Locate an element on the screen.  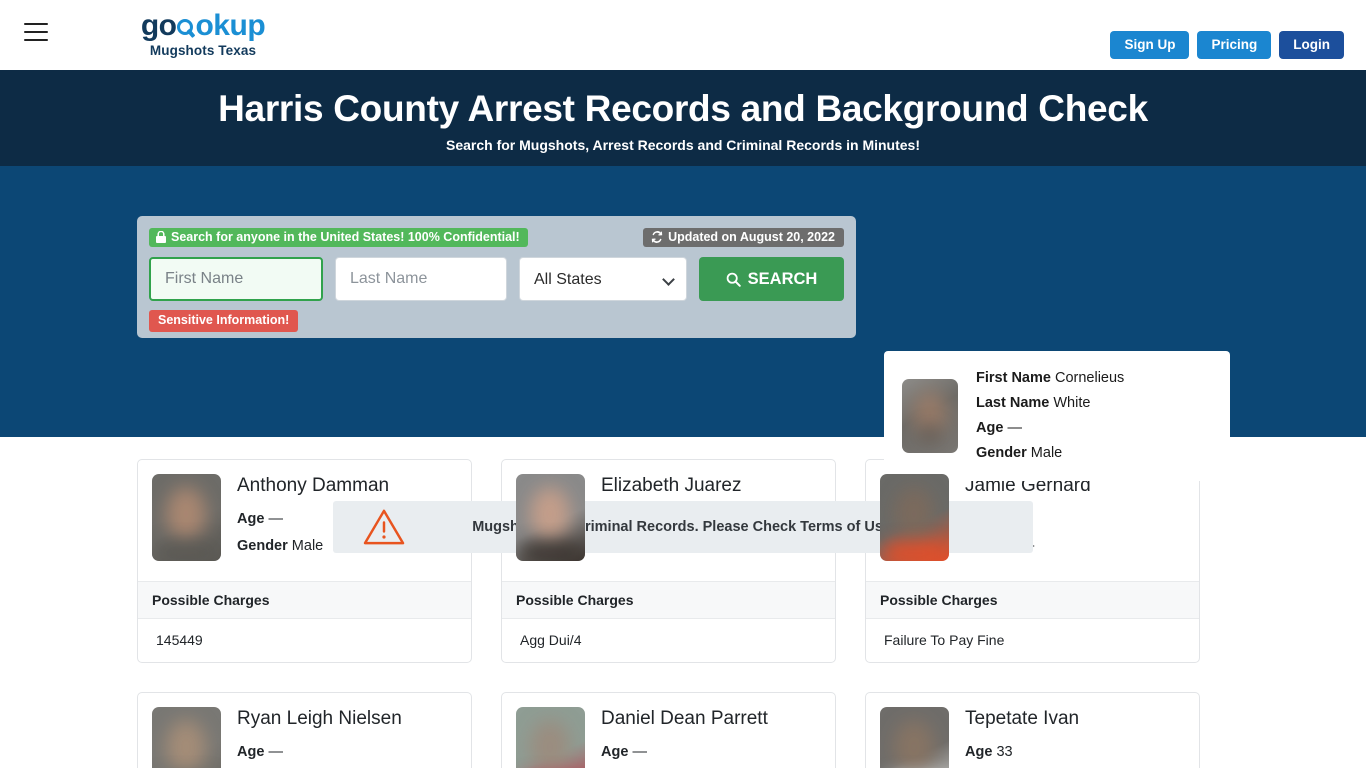
result-card: Ryan Leigh NielsenAge —Gender — is located at coordinates (304, 729).